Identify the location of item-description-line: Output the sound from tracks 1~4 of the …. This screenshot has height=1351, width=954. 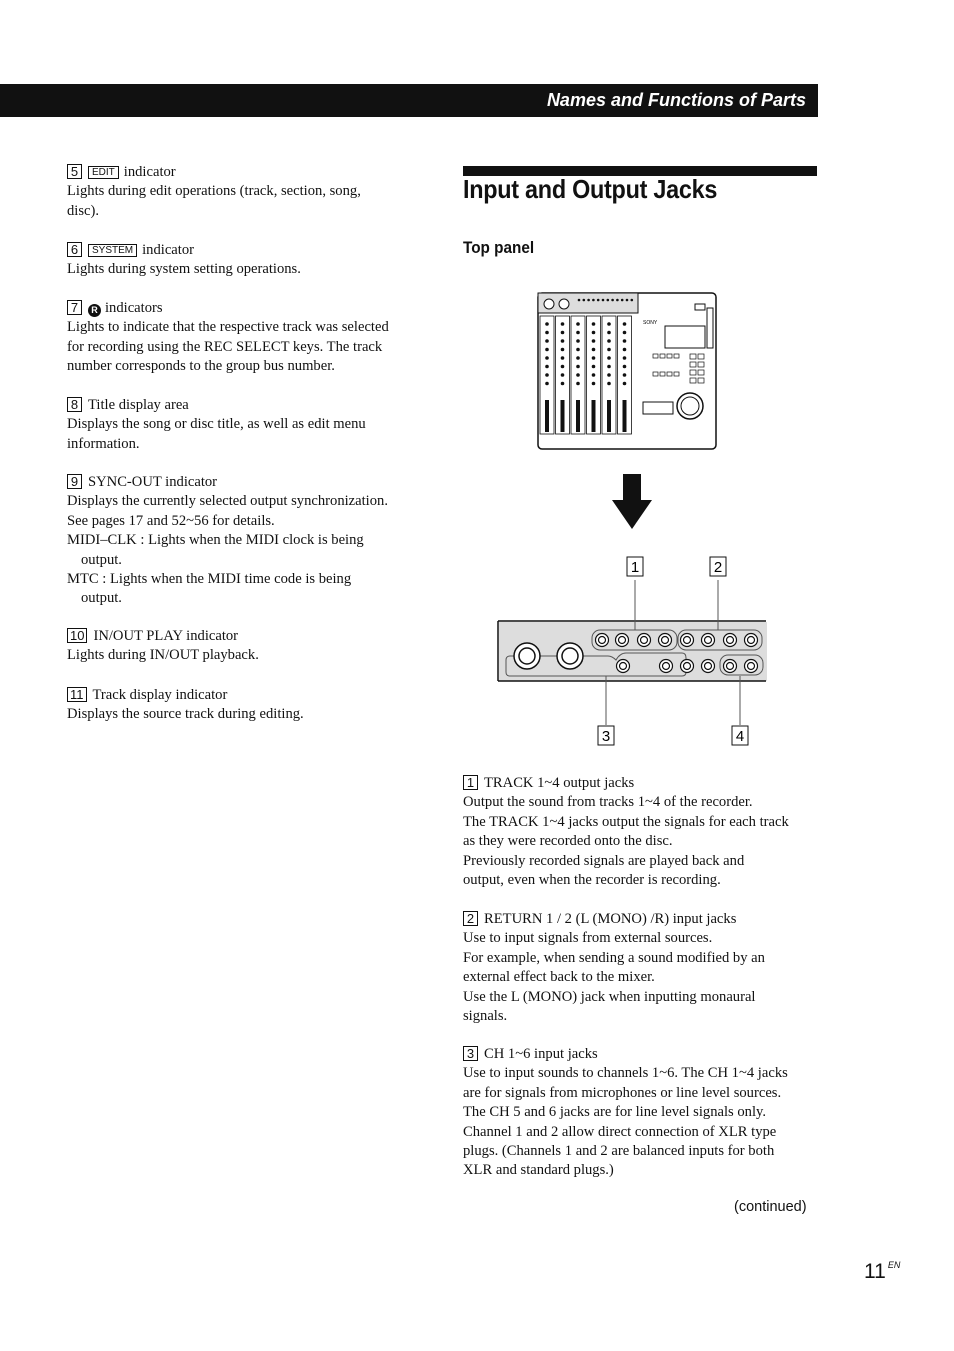
(608, 802).